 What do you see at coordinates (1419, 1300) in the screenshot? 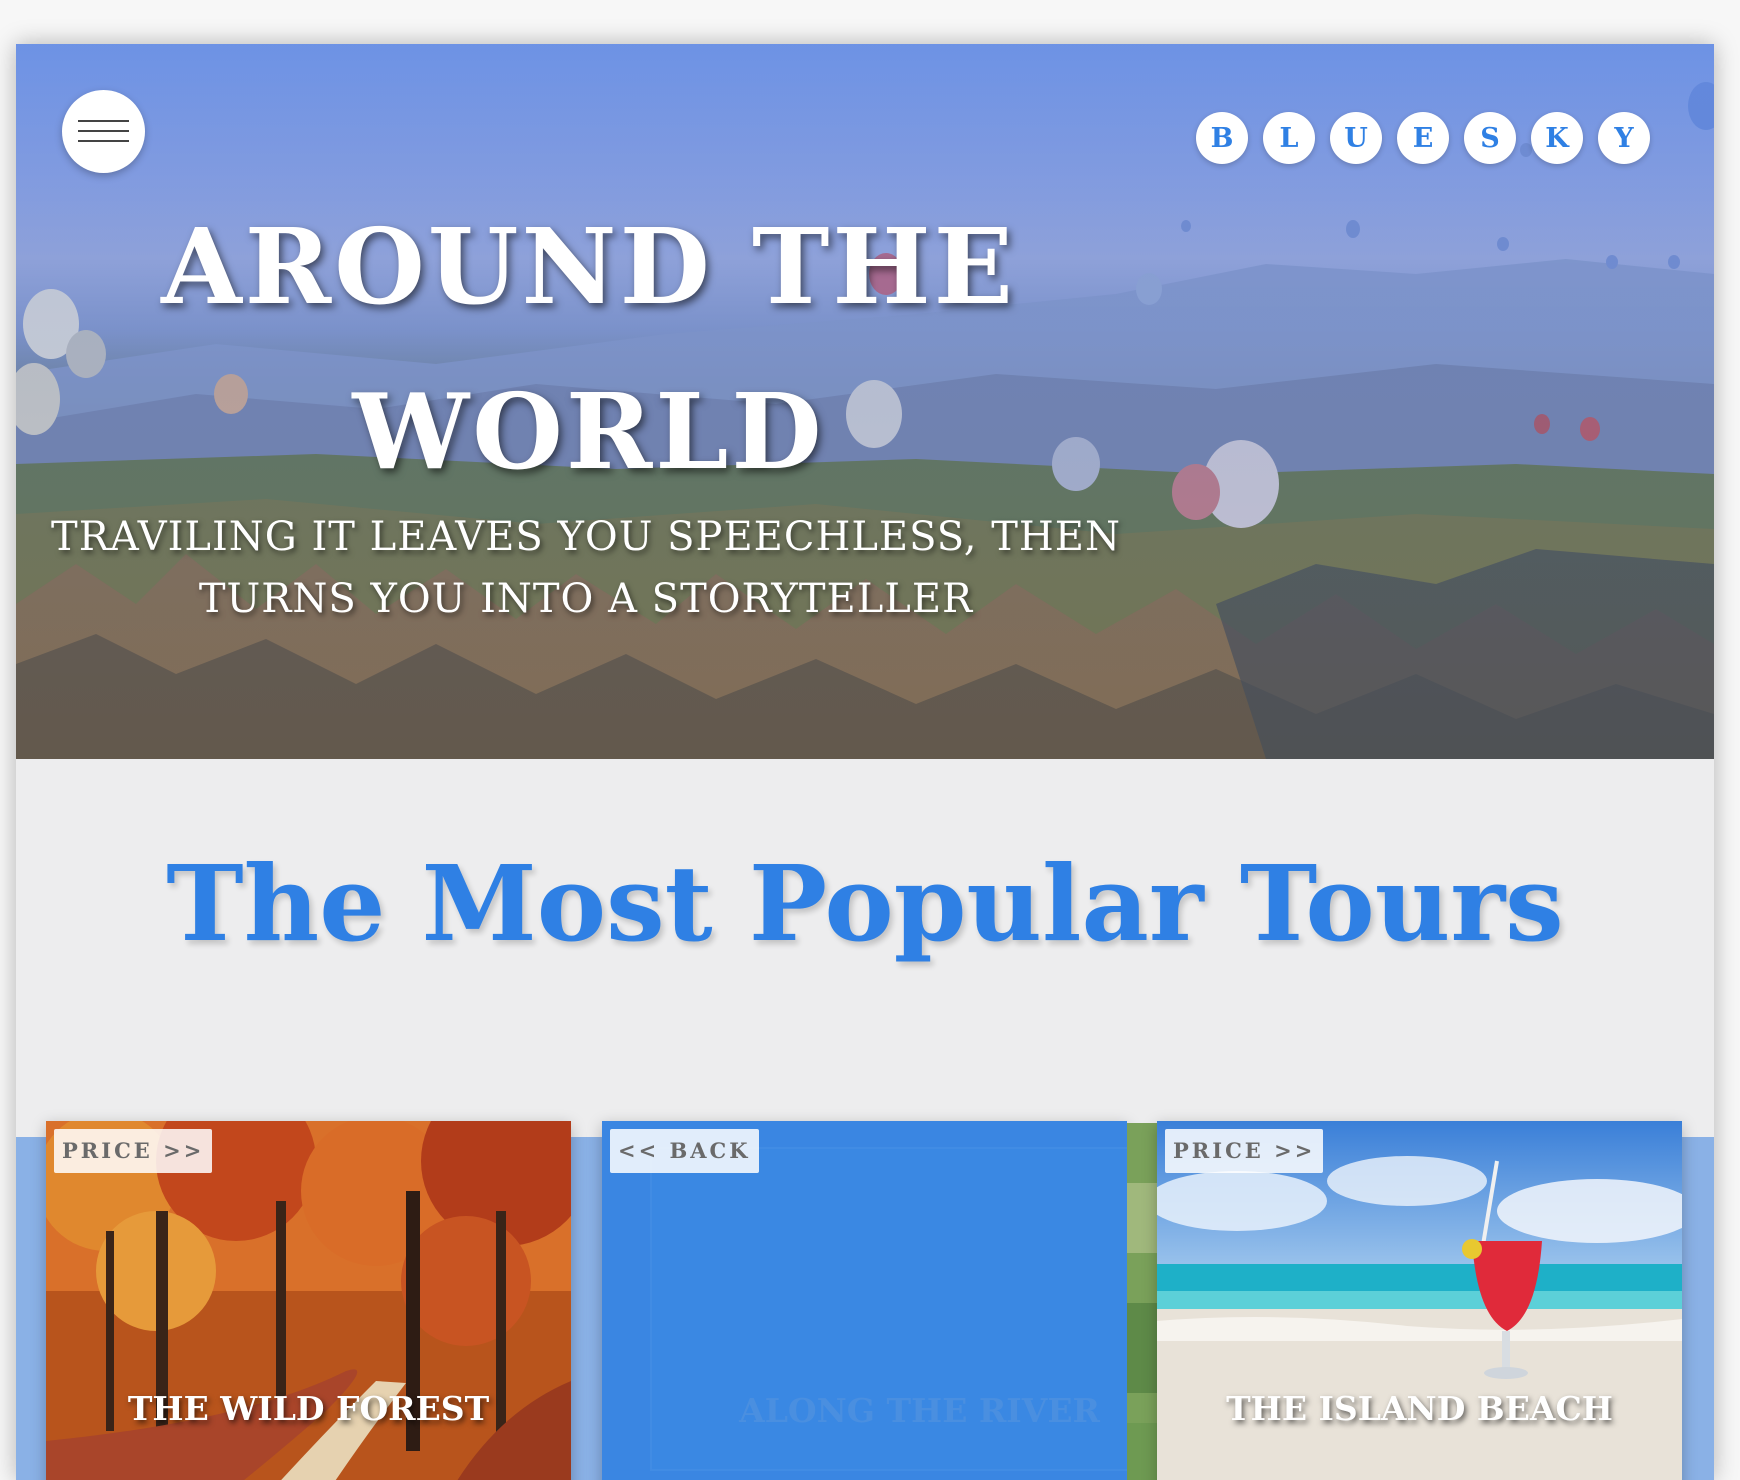
I see `tour-card-beach: PRICE >> THE ISLAND BEACH` at bounding box center [1419, 1300].